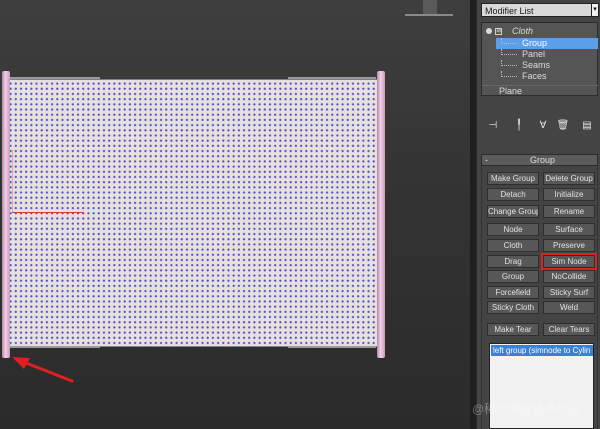 The image size is (600, 429). Describe the element at coordinates (511, 91) in the screenshot. I see `stack-item-label: Plane` at that location.